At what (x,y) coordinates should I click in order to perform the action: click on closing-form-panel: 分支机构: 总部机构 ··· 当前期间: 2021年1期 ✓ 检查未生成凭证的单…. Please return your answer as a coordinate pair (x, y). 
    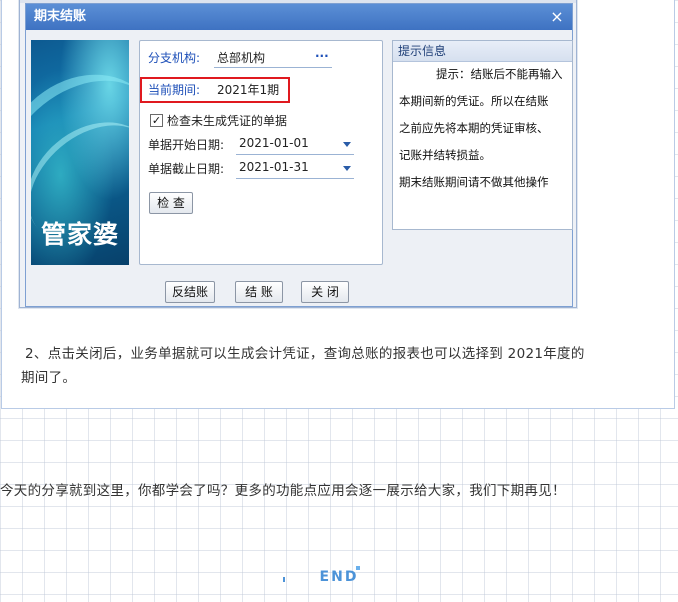
    Looking at the image, I should click on (261, 152).